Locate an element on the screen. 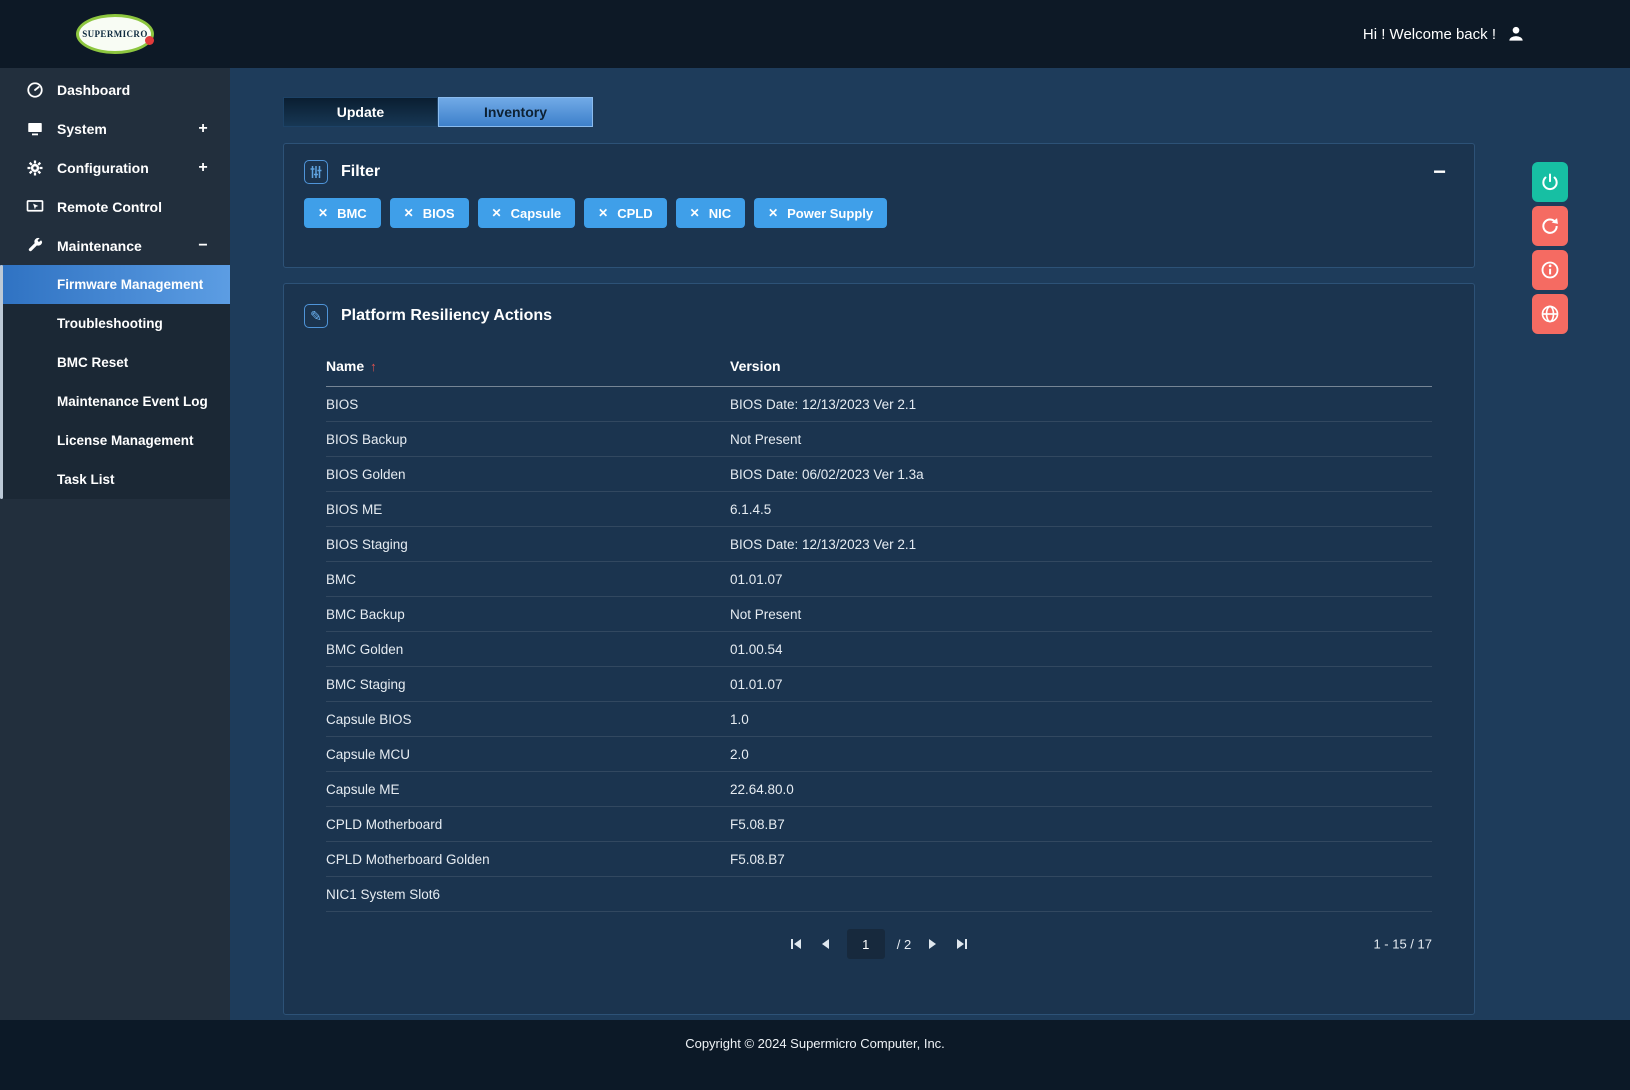 This screenshot has height=1090, width=1630. filter-chip-power-supply: ✕ Power Supply is located at coordinates (821, 213).